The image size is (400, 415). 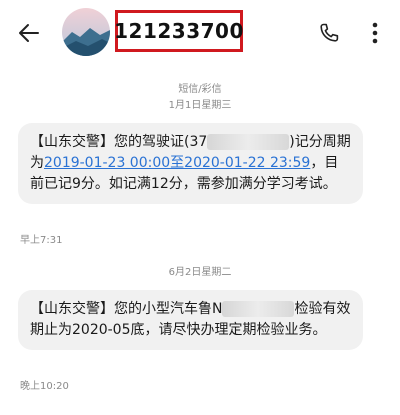 I want to click on contact-number-title: 121233700, so click(x=179, y=31).